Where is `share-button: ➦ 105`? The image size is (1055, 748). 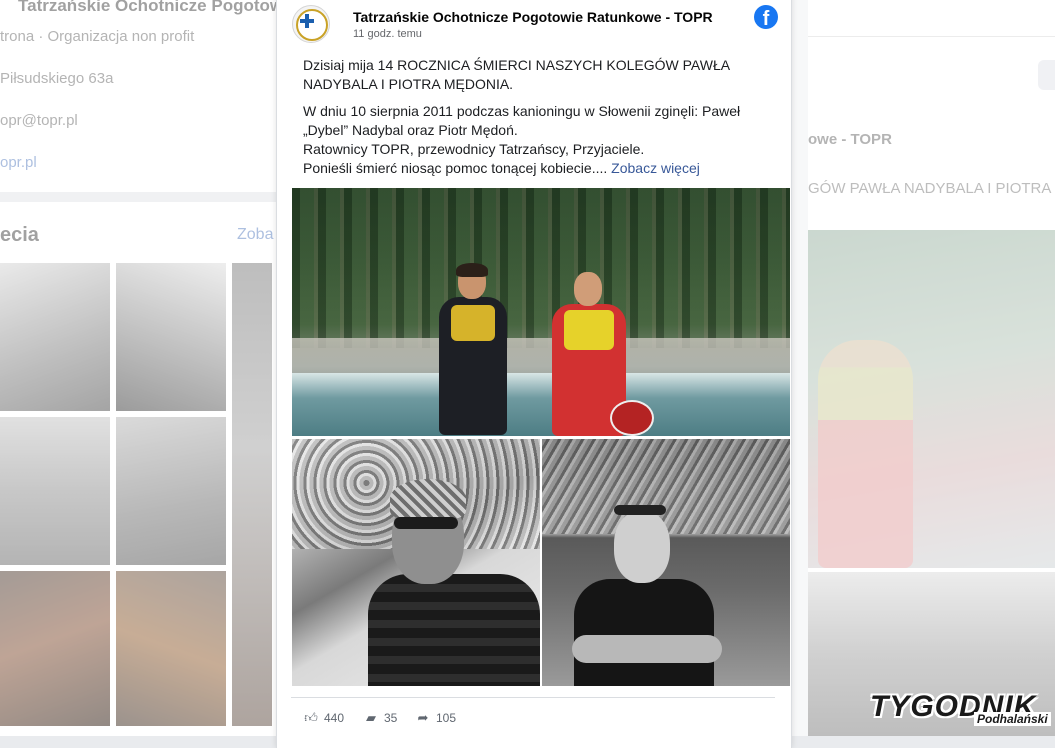 share-button: ➦ 105 is located at coordinates (436, 718).